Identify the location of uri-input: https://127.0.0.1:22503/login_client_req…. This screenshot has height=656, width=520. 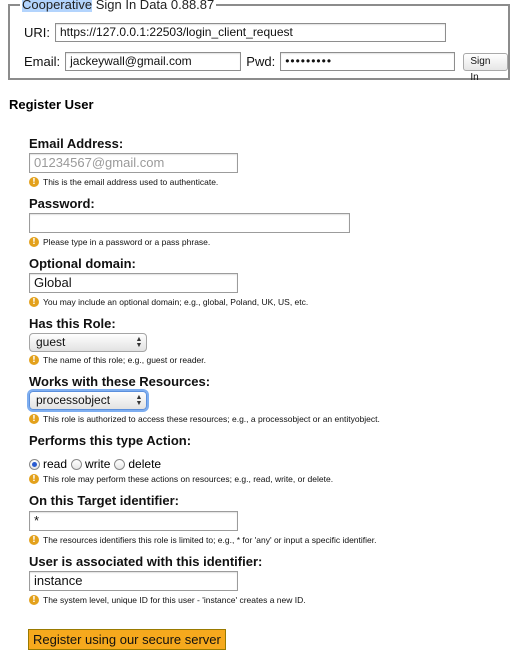
(250, 32).